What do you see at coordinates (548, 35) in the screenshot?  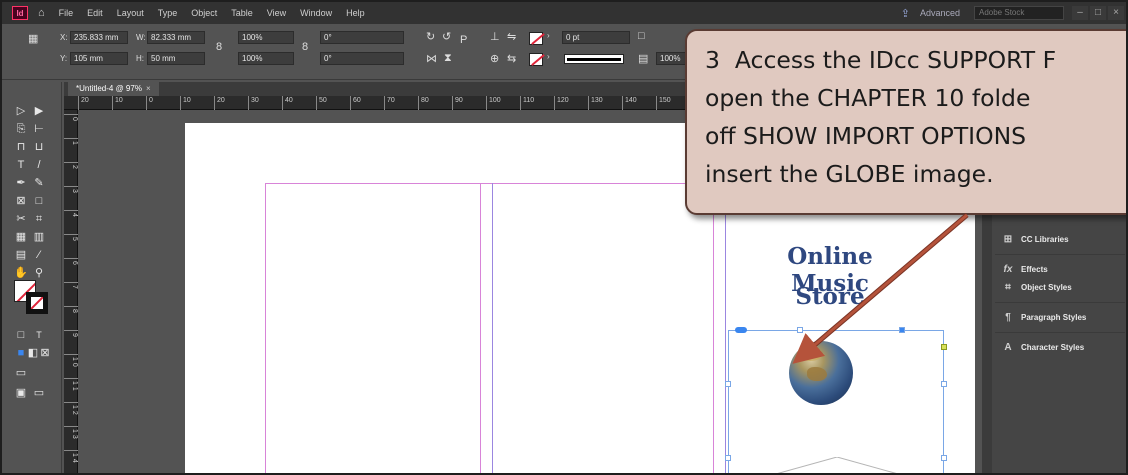 I see `fill-dropdown-icon: ›` at bounding box center [548, 35].